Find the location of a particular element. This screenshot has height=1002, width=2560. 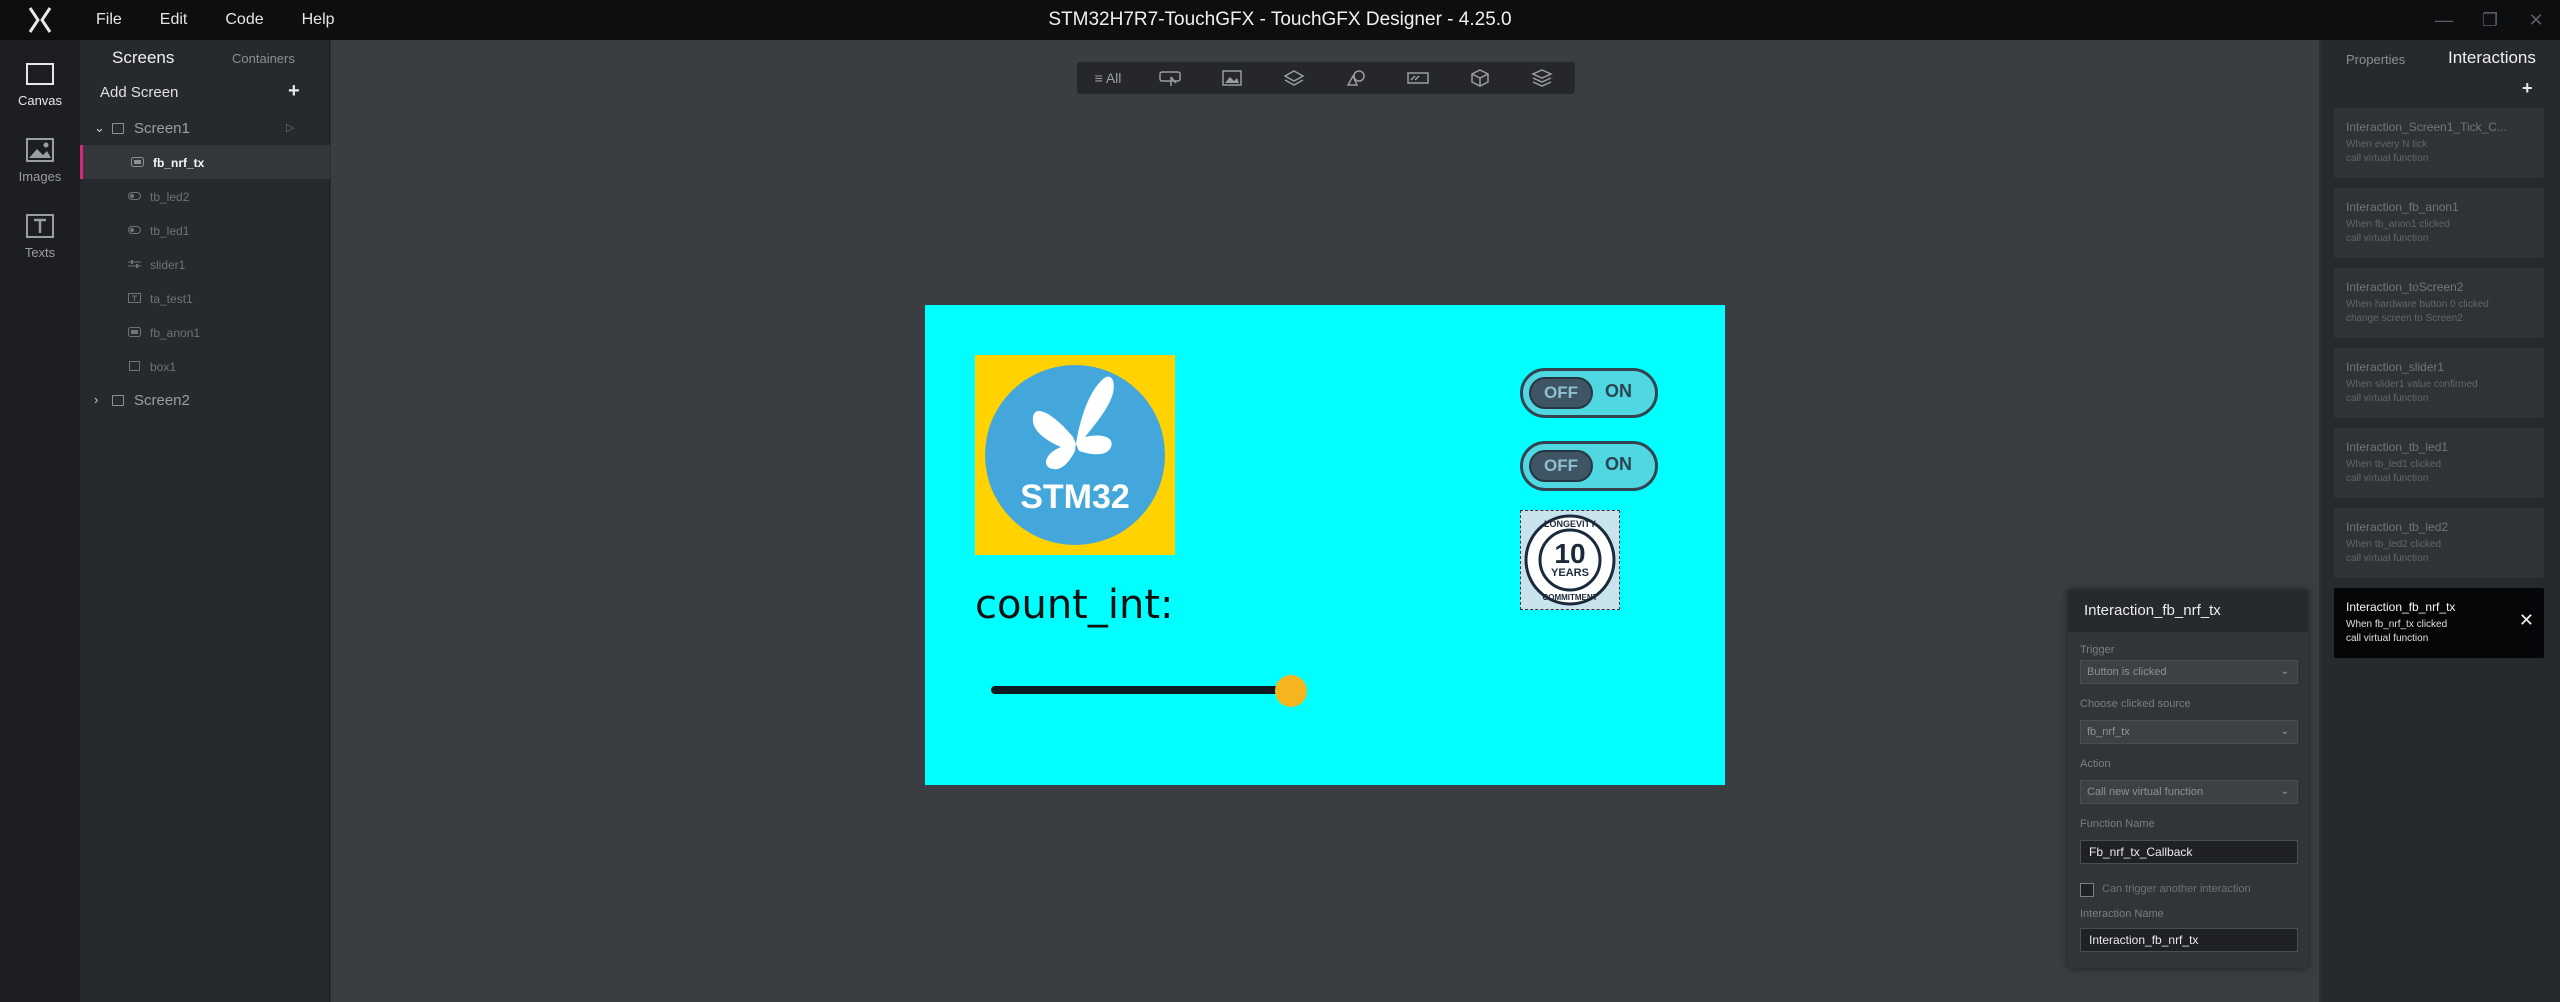

touchgfx-logo-icon is located at coordinates (40, 20).